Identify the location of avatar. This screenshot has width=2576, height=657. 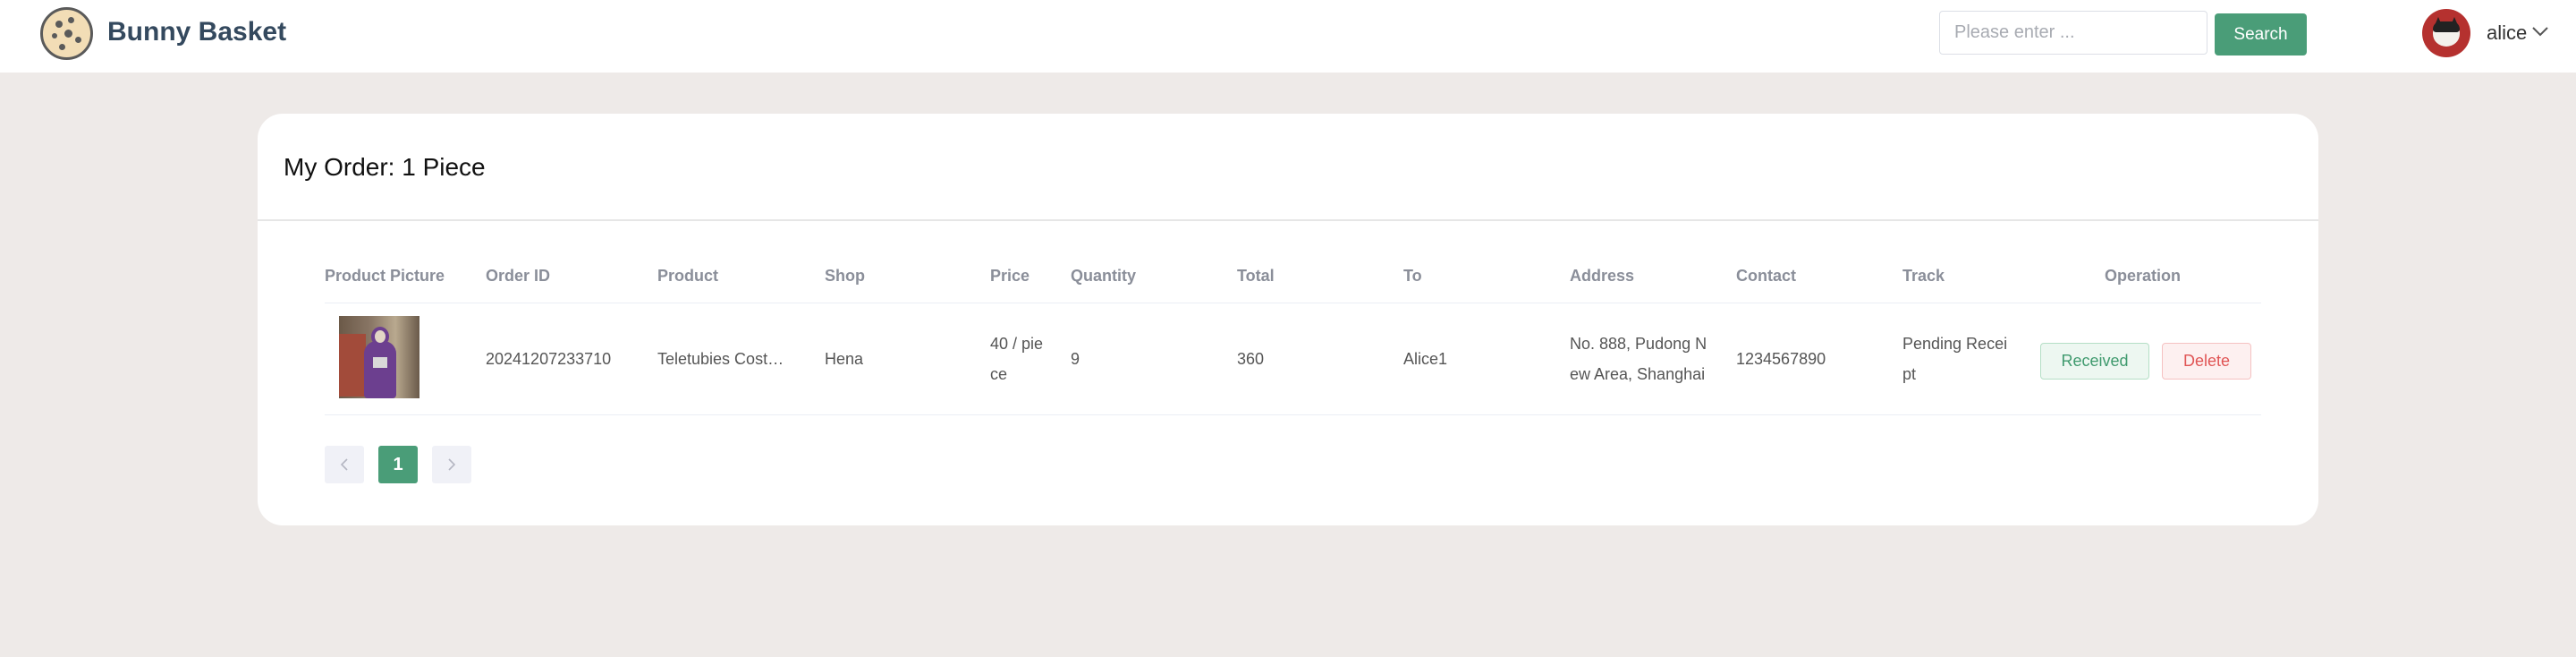
(2446, 33).